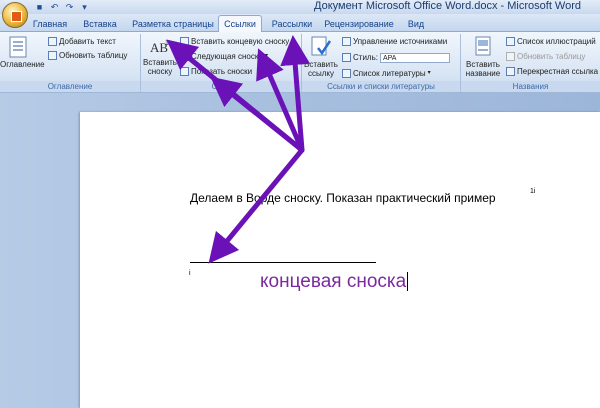  I want to click on citations-group-label: Ссылки и списки литературы, so click(381, 86).